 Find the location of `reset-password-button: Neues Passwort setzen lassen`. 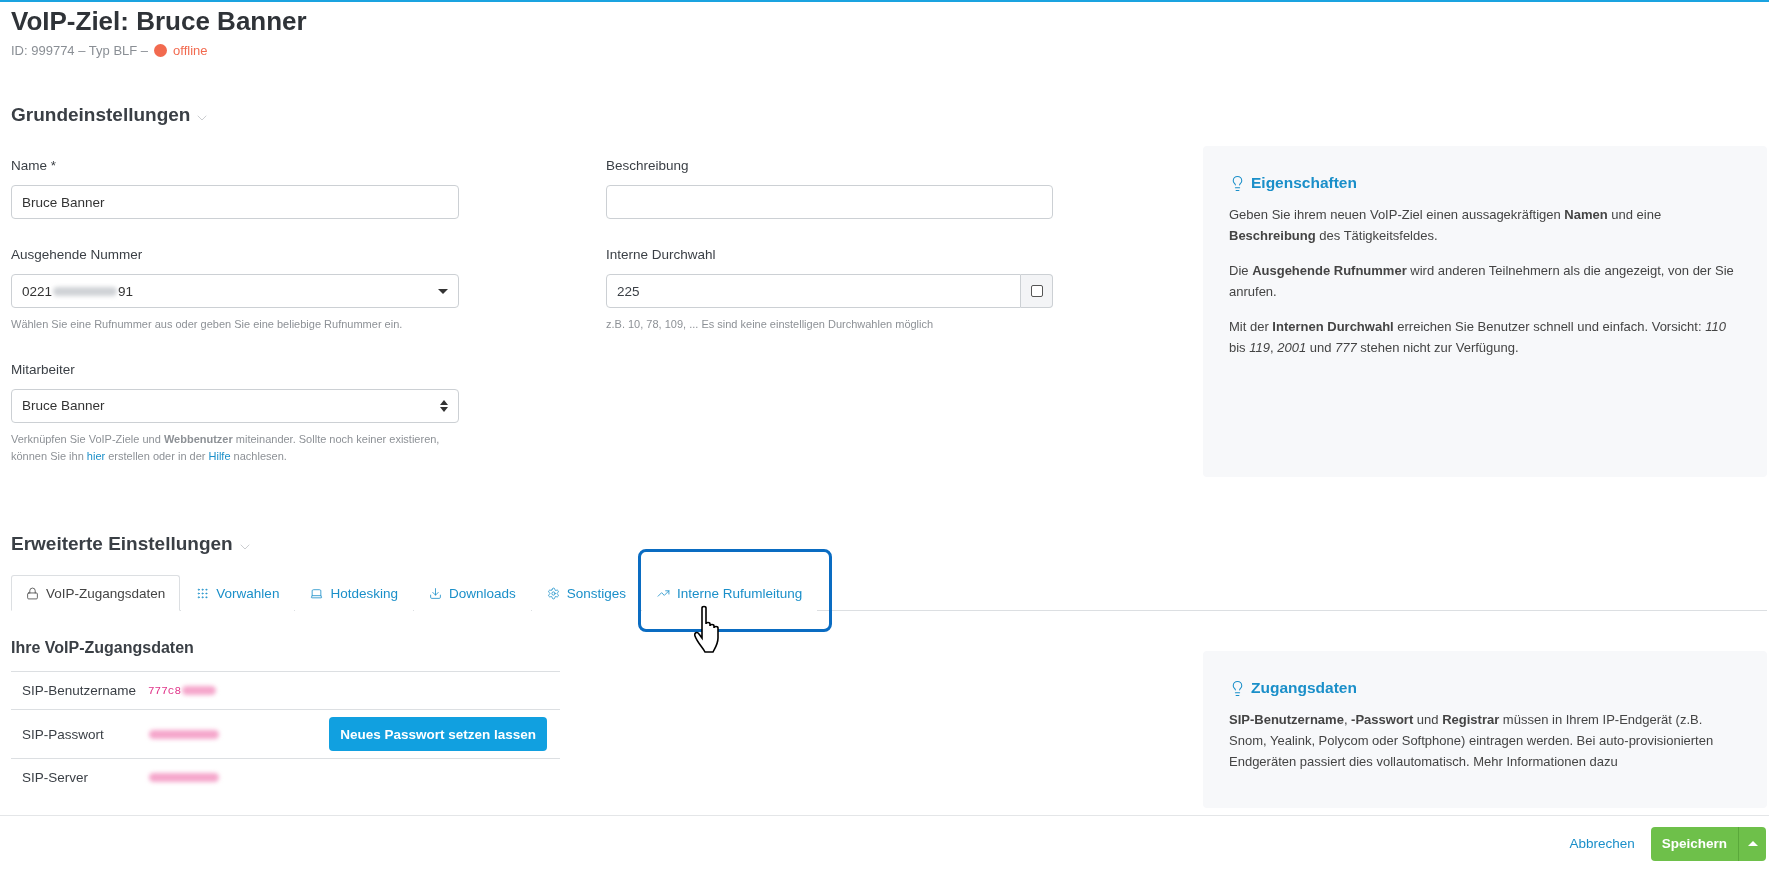

reset-password-button: Neues Passwort setzen lassen is located at coordinates (438, 734).